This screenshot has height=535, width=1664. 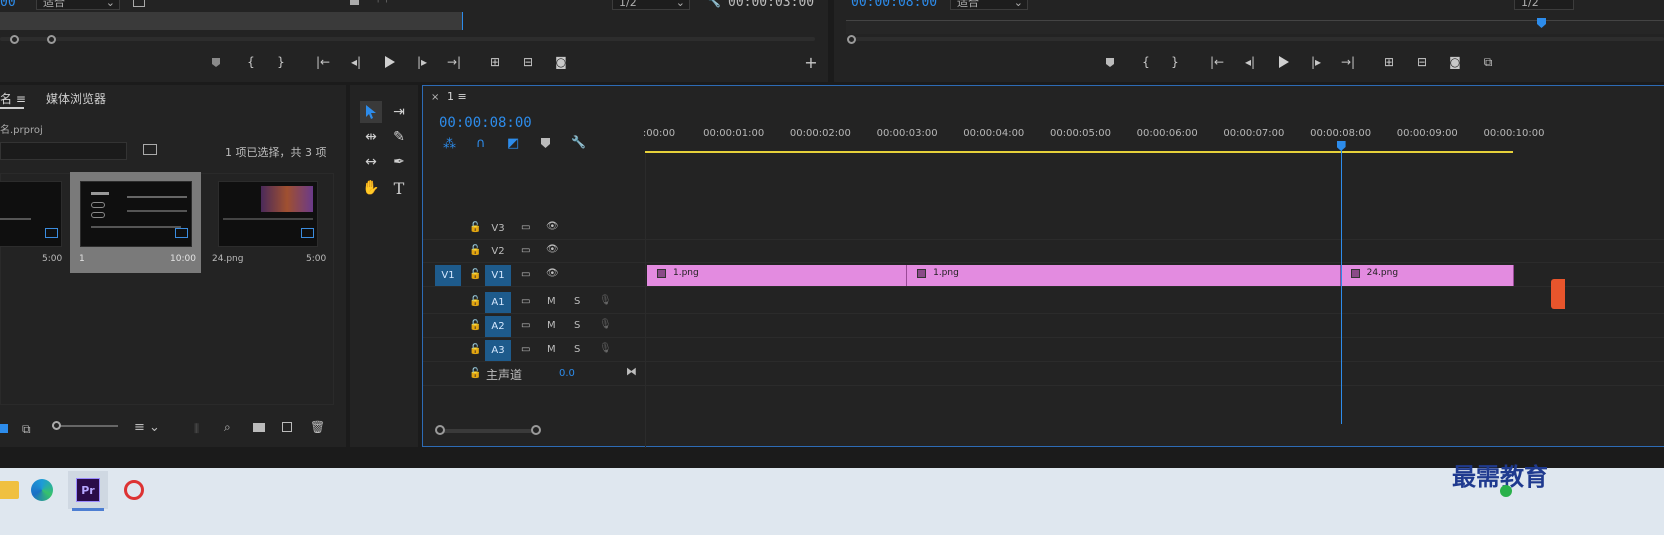 I want to click on track-a3: 🔓 A3 ▭ M S 🎙, so click(x=1043, y=350).